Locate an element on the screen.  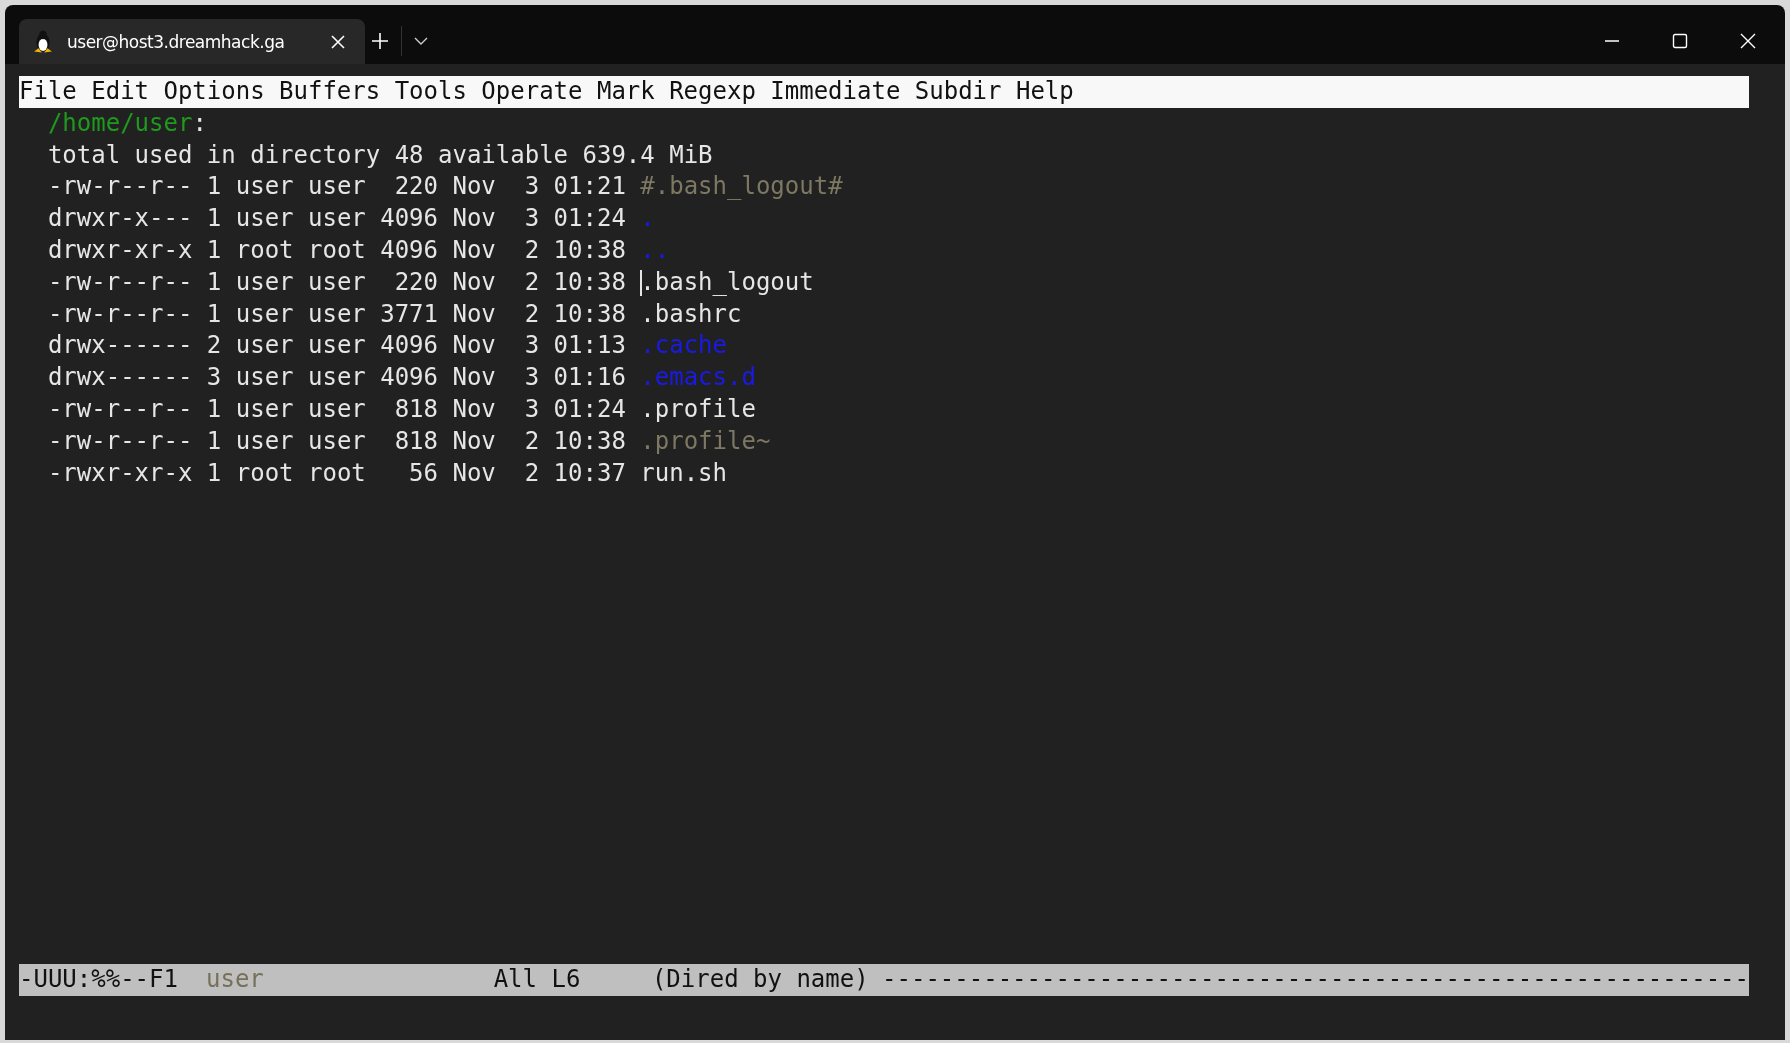
file-details: -rw-r--r-- 1 user user 818 Nov 3 01:24 is located at coordinates (336, 409).